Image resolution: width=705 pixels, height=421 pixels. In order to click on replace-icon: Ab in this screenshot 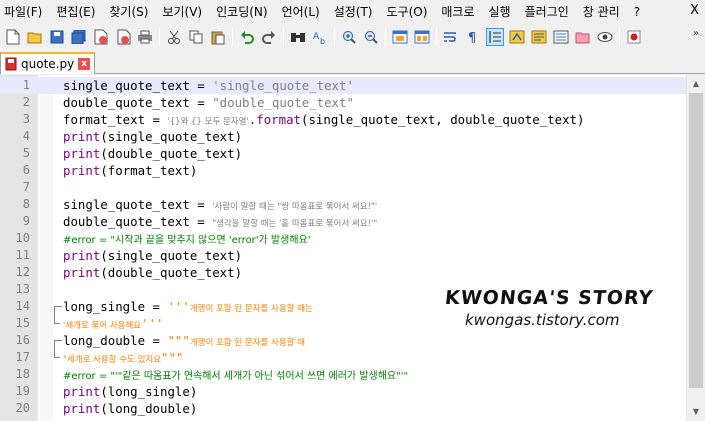, I will do `click(320, 37)`.